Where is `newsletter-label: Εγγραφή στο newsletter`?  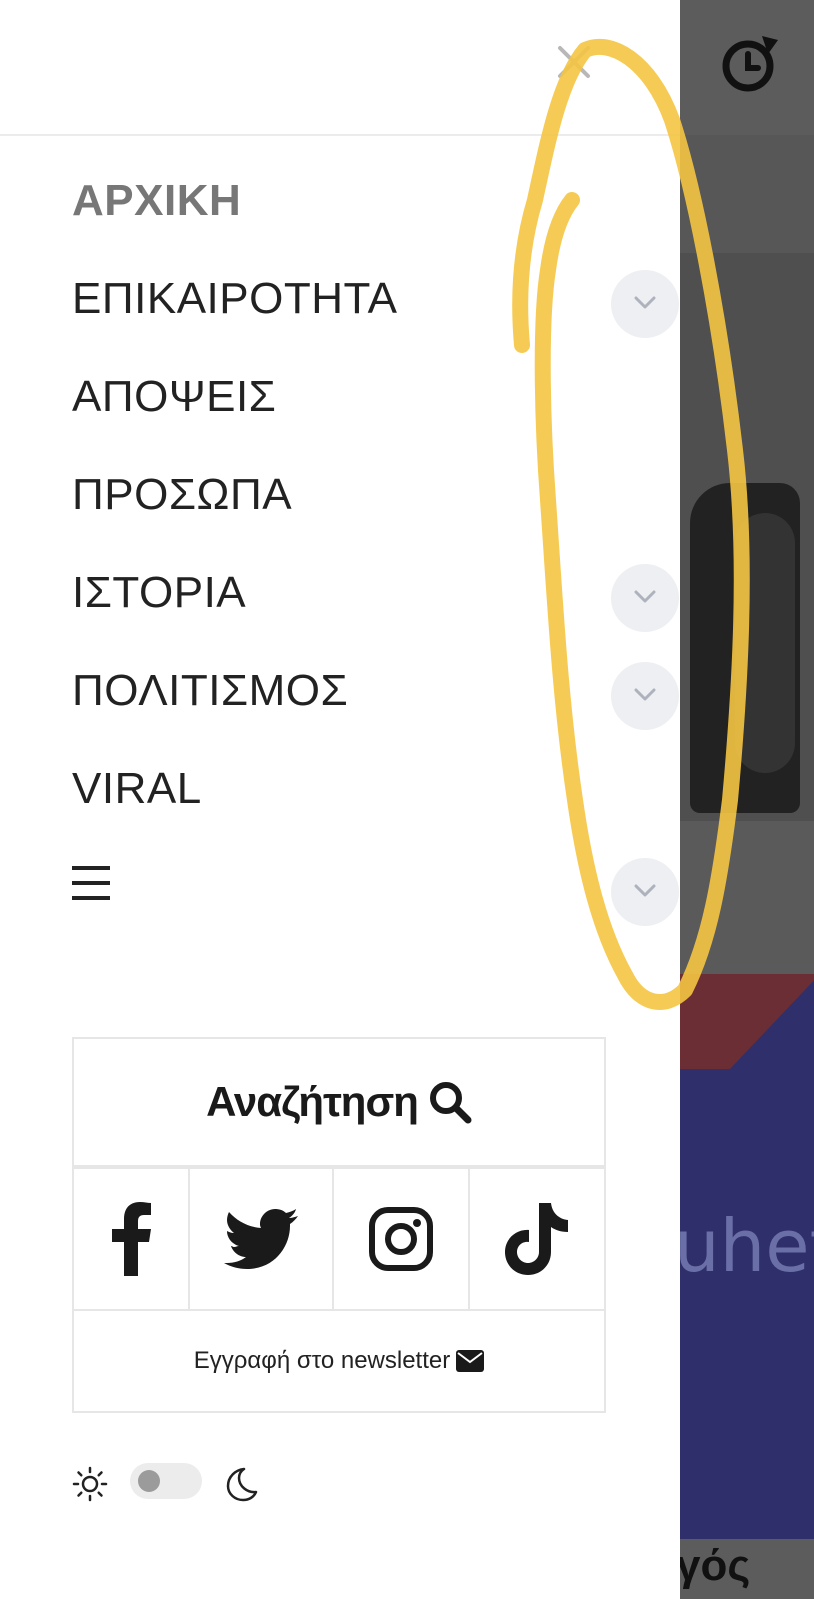 newsletter-label: Εγγραφή στο newsletter is located at coordinates (322, 1360).